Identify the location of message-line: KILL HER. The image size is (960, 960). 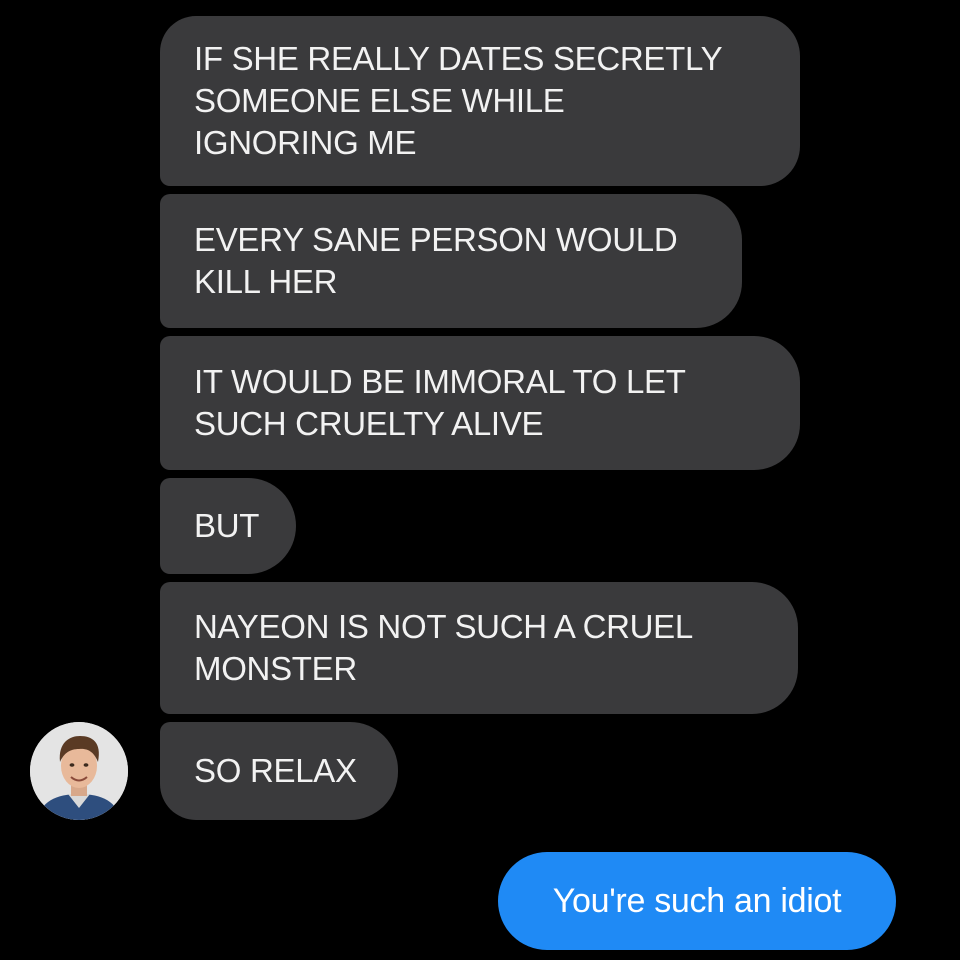
(266, 281).